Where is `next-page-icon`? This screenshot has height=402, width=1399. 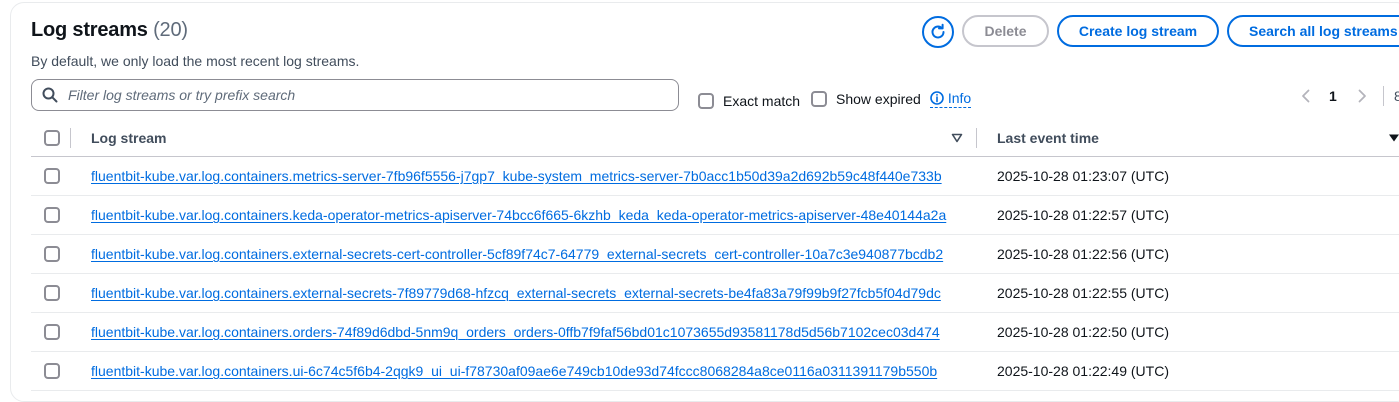
next-page-icon is located at coordinates (1362, 96).